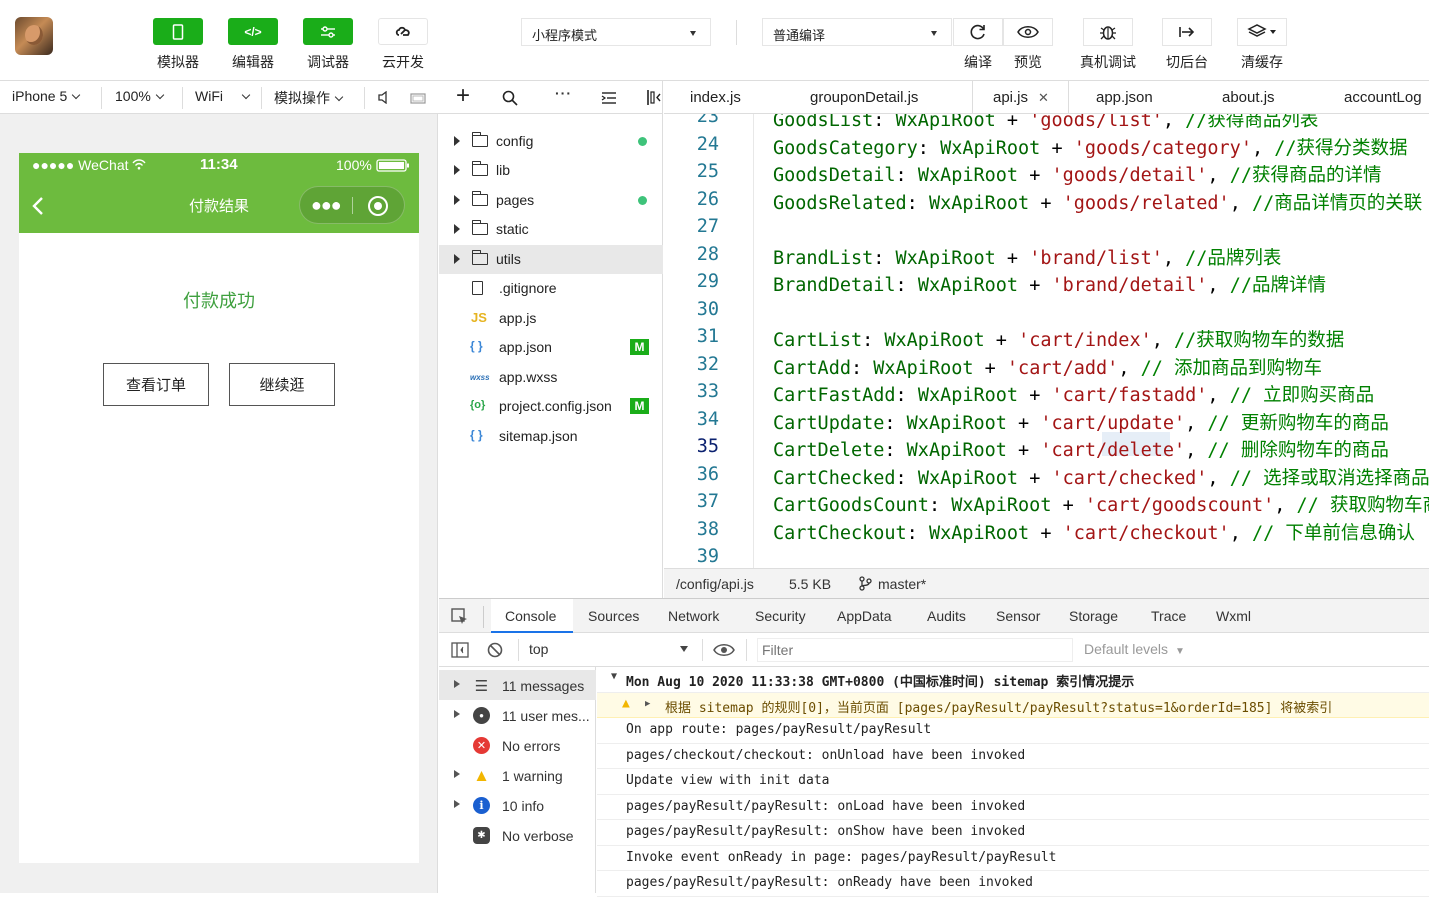 The image size is (1429, 897). I want to click on code-key: GoodsCategory, so click(845, 148).